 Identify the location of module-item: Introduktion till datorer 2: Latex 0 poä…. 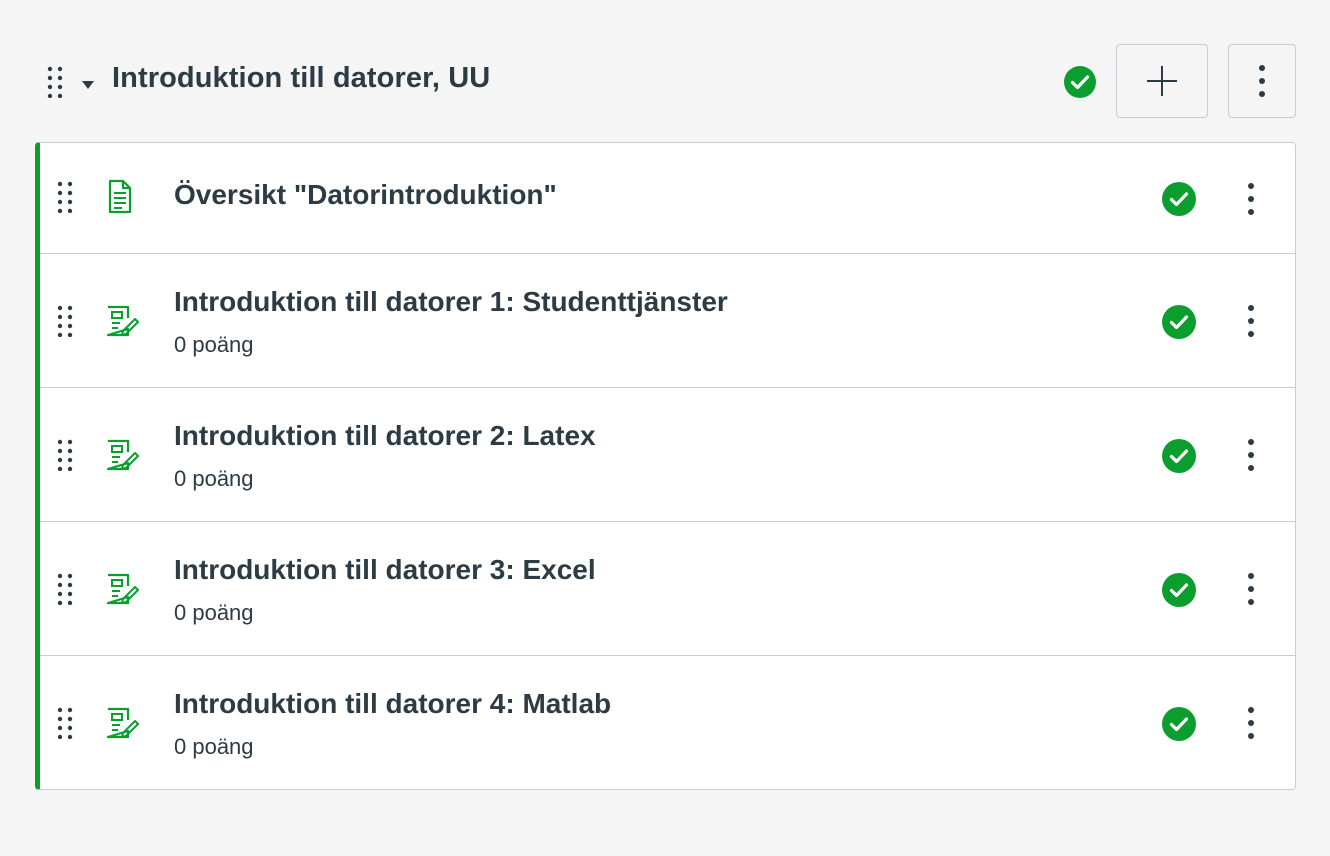
(667, 455).